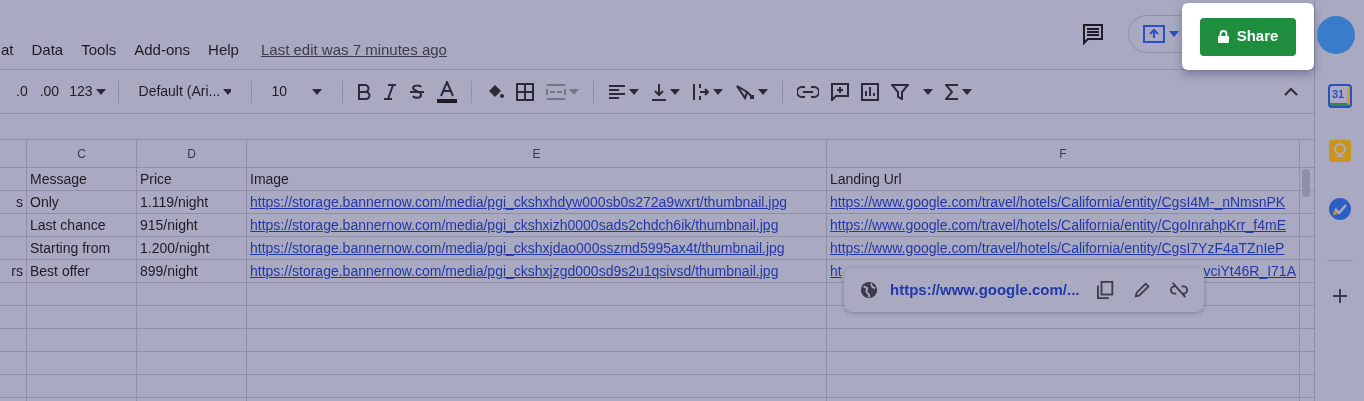 Image resolution: width=1364 pixels, height=401 pixels. I want to click on pencil-icon, so click(1141, 290).